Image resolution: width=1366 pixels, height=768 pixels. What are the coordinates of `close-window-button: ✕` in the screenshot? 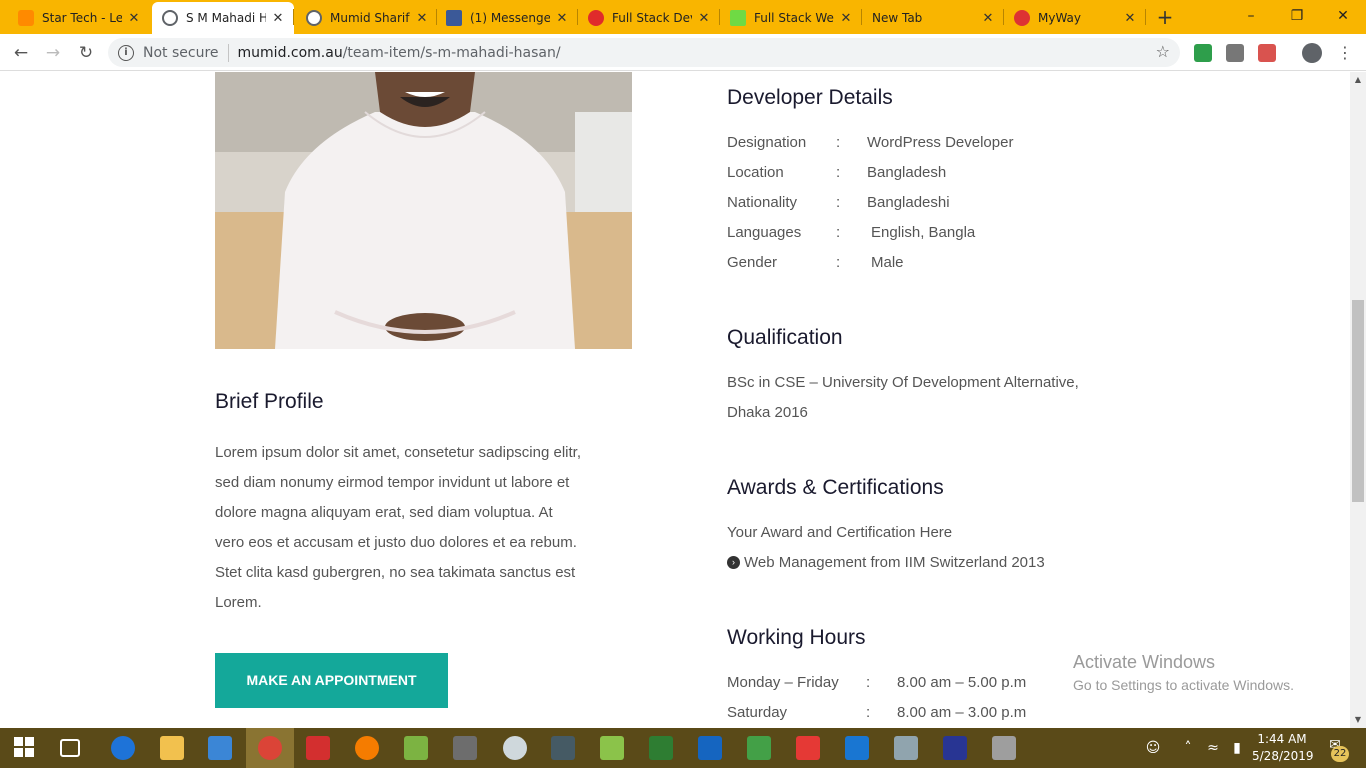 It's located at (1343, 16).